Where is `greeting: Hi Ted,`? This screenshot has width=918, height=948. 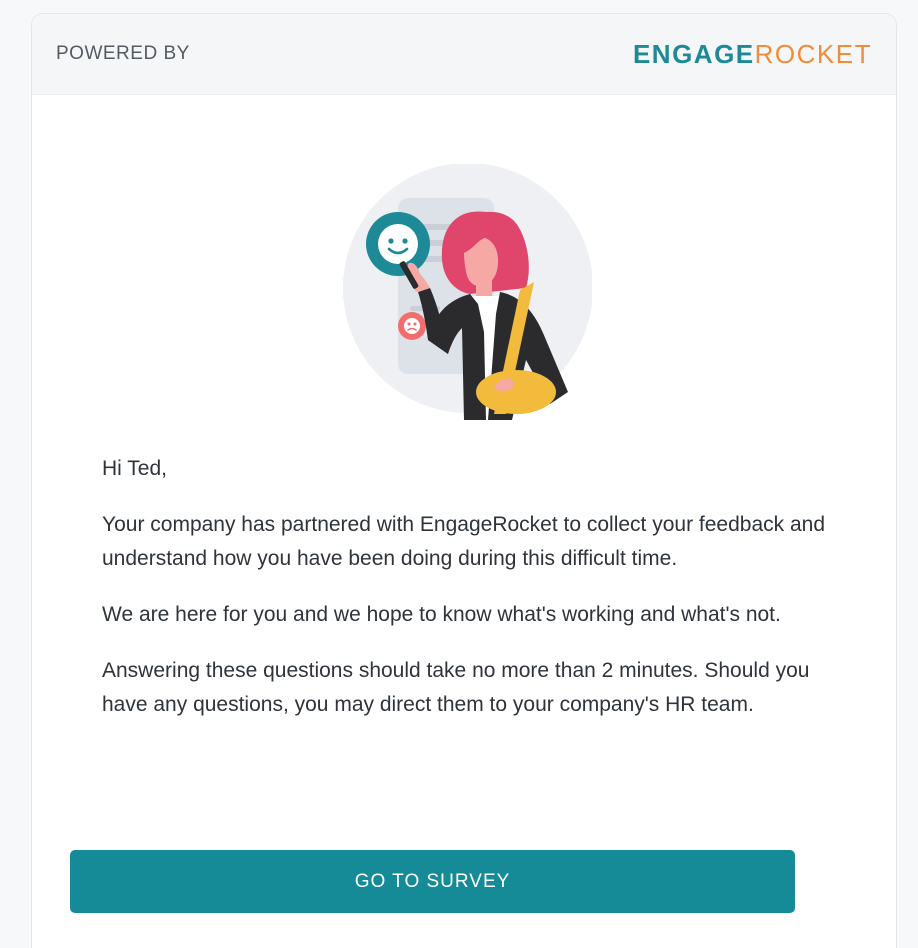 greeting: Hi Ted, is located at coordinates (134, 468).